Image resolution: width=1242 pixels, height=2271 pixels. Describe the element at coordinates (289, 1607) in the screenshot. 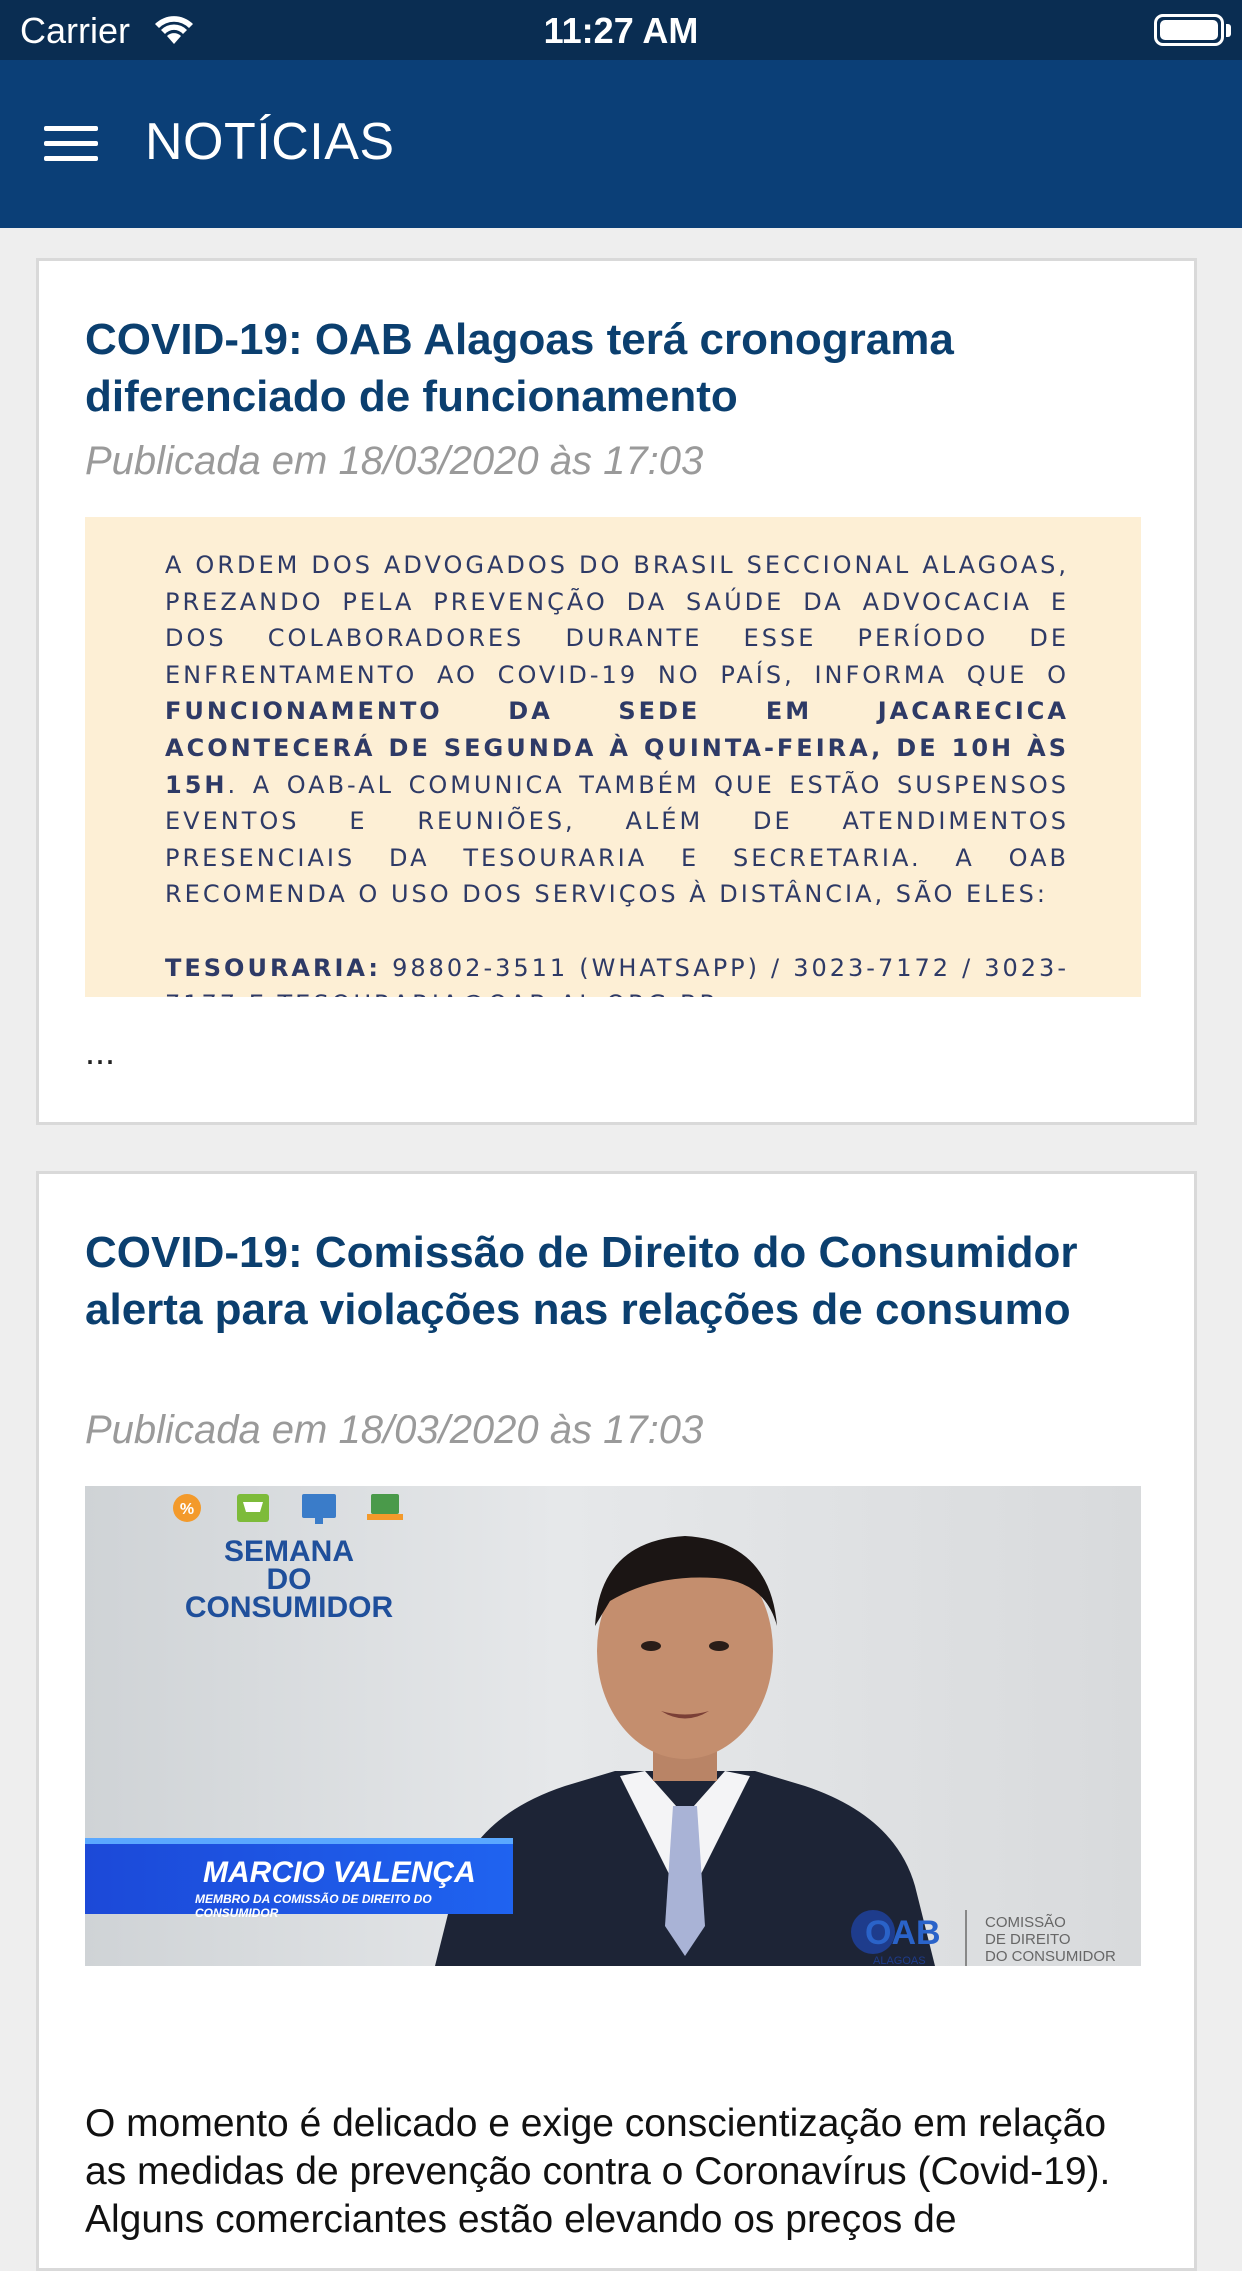

I see `badge-line: CONSUMIDOR` at that location.